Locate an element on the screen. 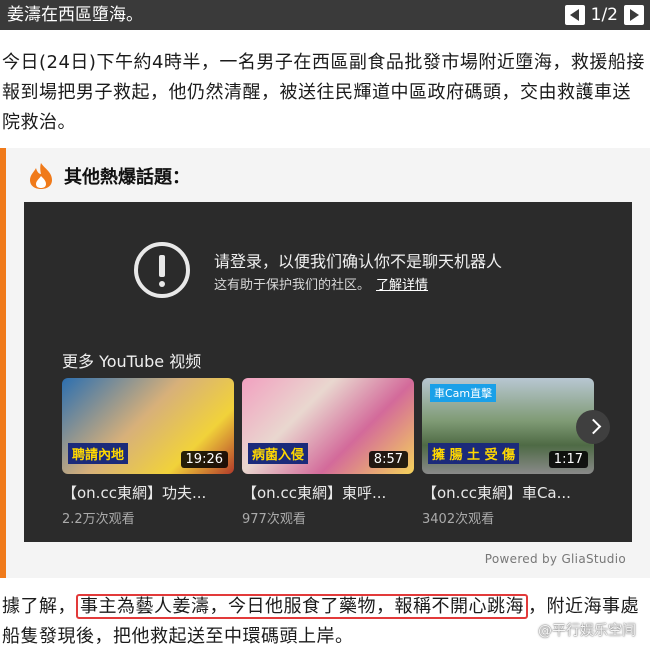  next-page-icon is located at coordinates (634, 15).